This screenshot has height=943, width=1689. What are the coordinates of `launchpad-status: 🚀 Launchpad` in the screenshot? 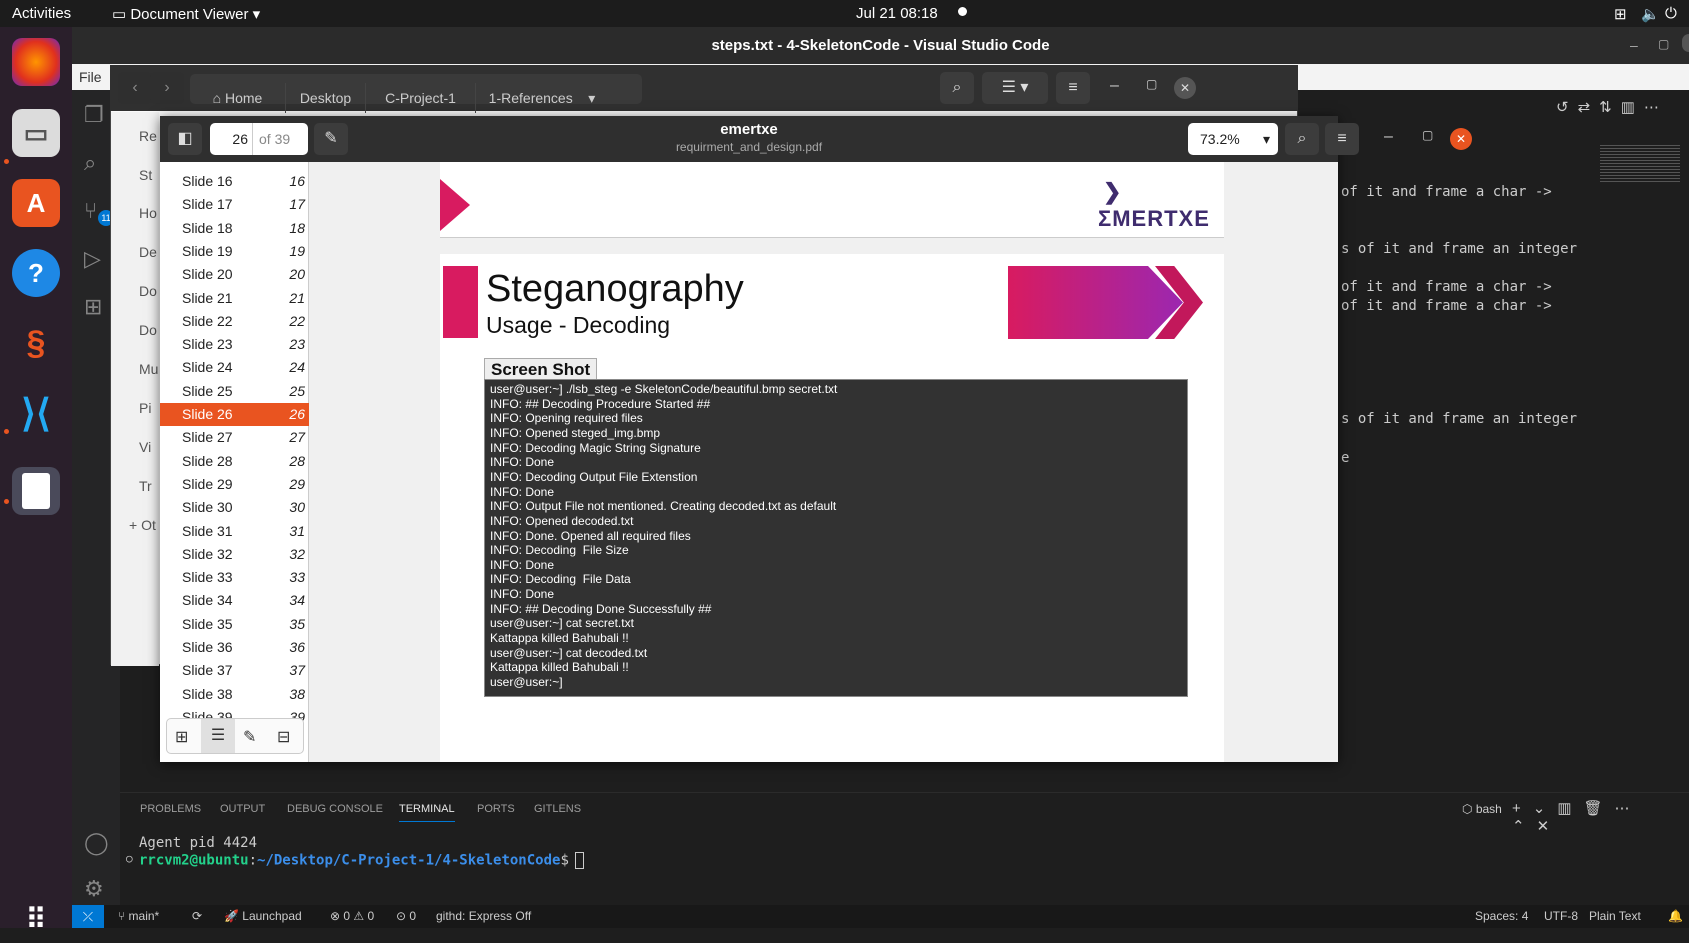 It's located at (263, 916).